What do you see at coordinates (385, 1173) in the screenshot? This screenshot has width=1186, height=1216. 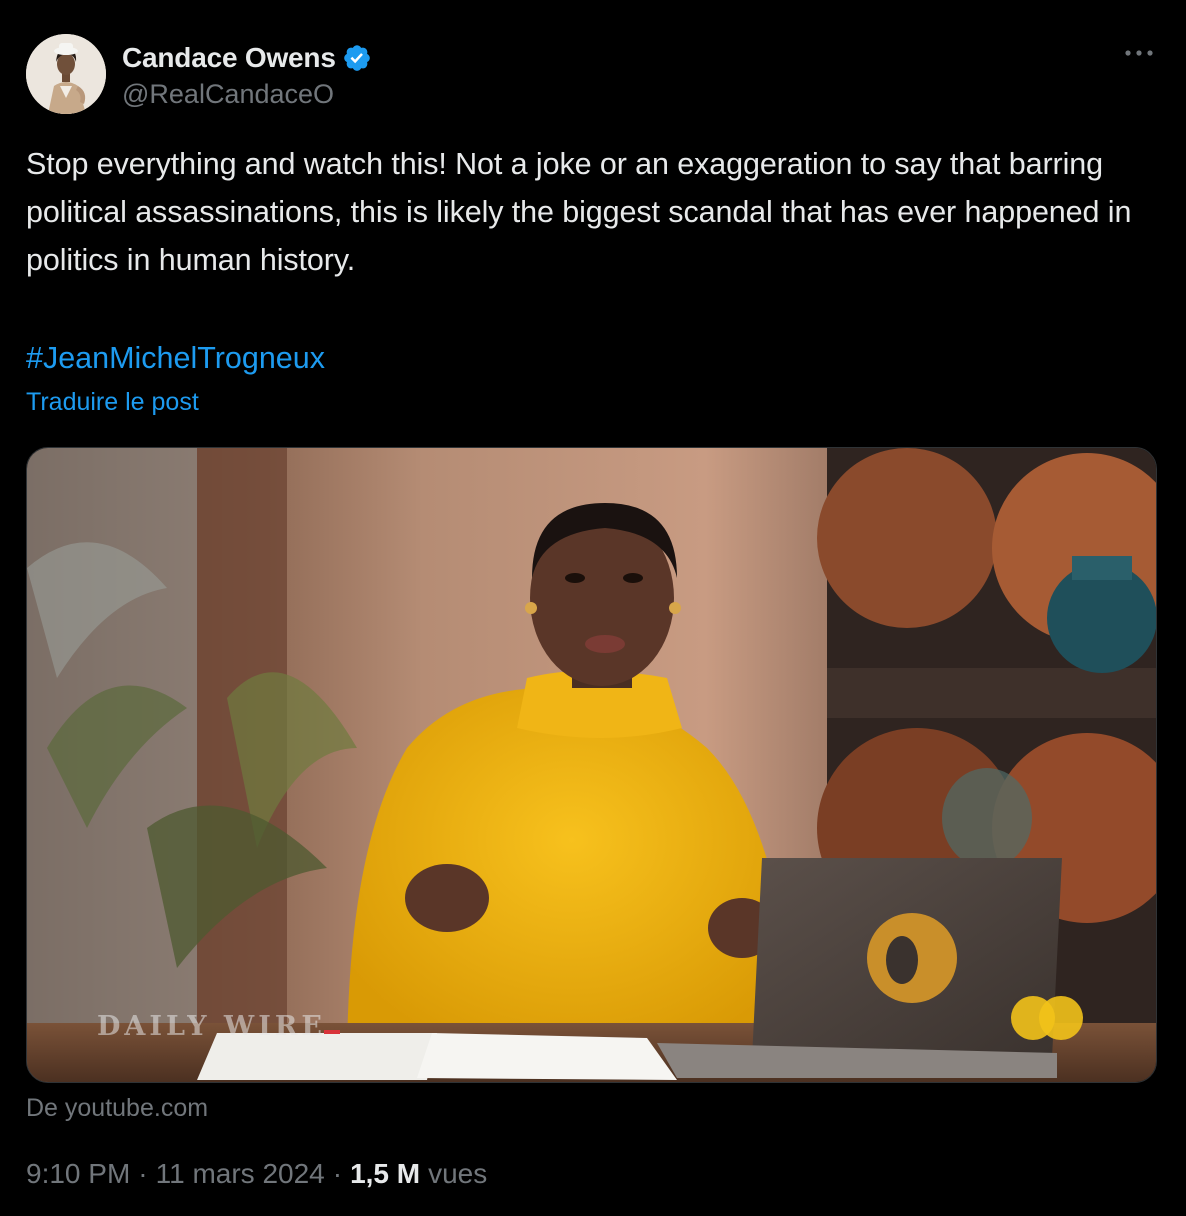 I see `views-count: 1,5 M` at bounding box center [385, 1173].